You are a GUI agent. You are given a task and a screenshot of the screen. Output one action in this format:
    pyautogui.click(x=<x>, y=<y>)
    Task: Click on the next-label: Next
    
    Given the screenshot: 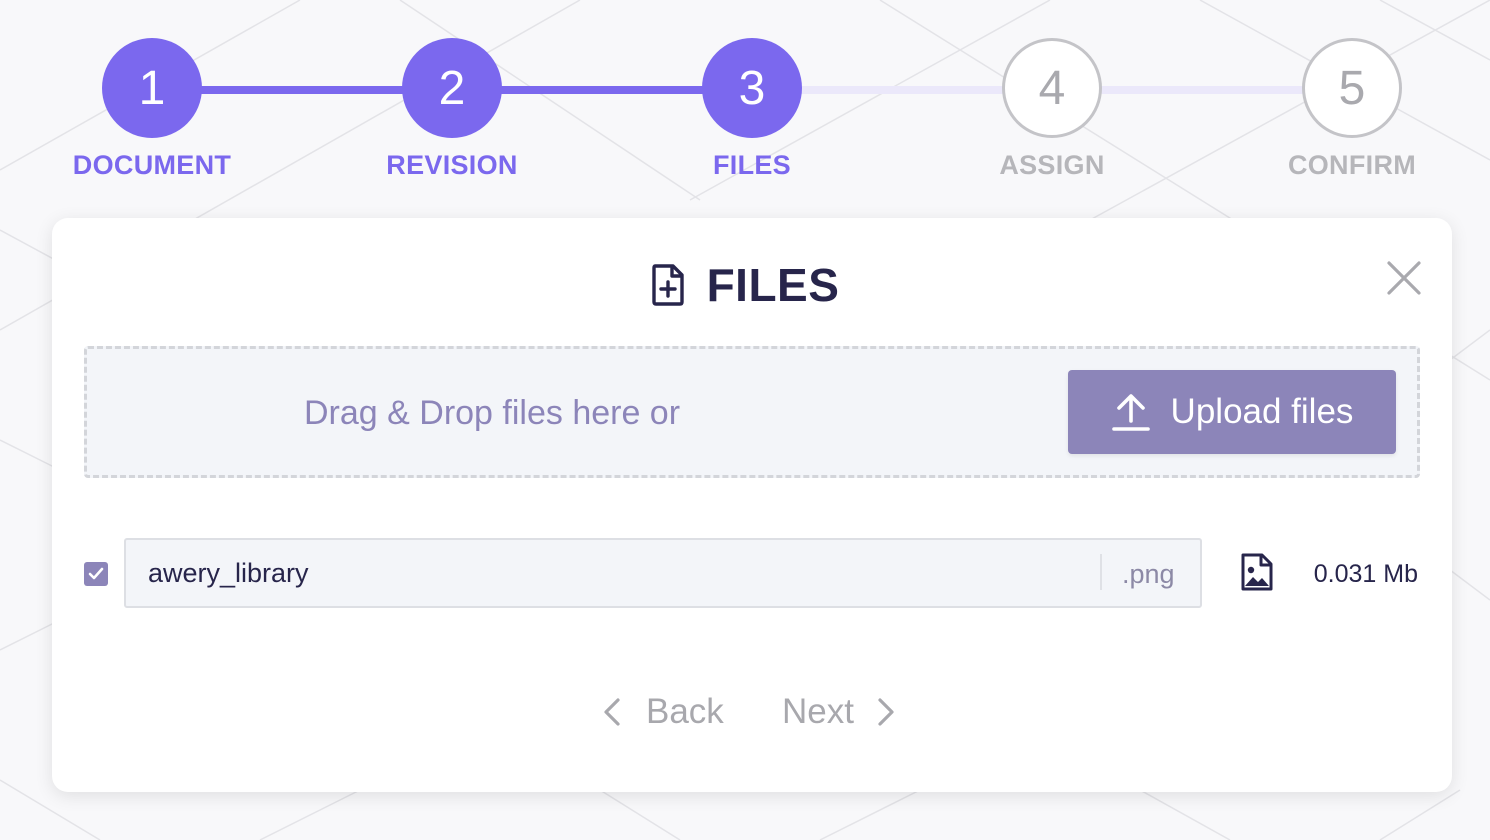 What is the action you would take?
    pyautogui.click(x=818, y=711)
    